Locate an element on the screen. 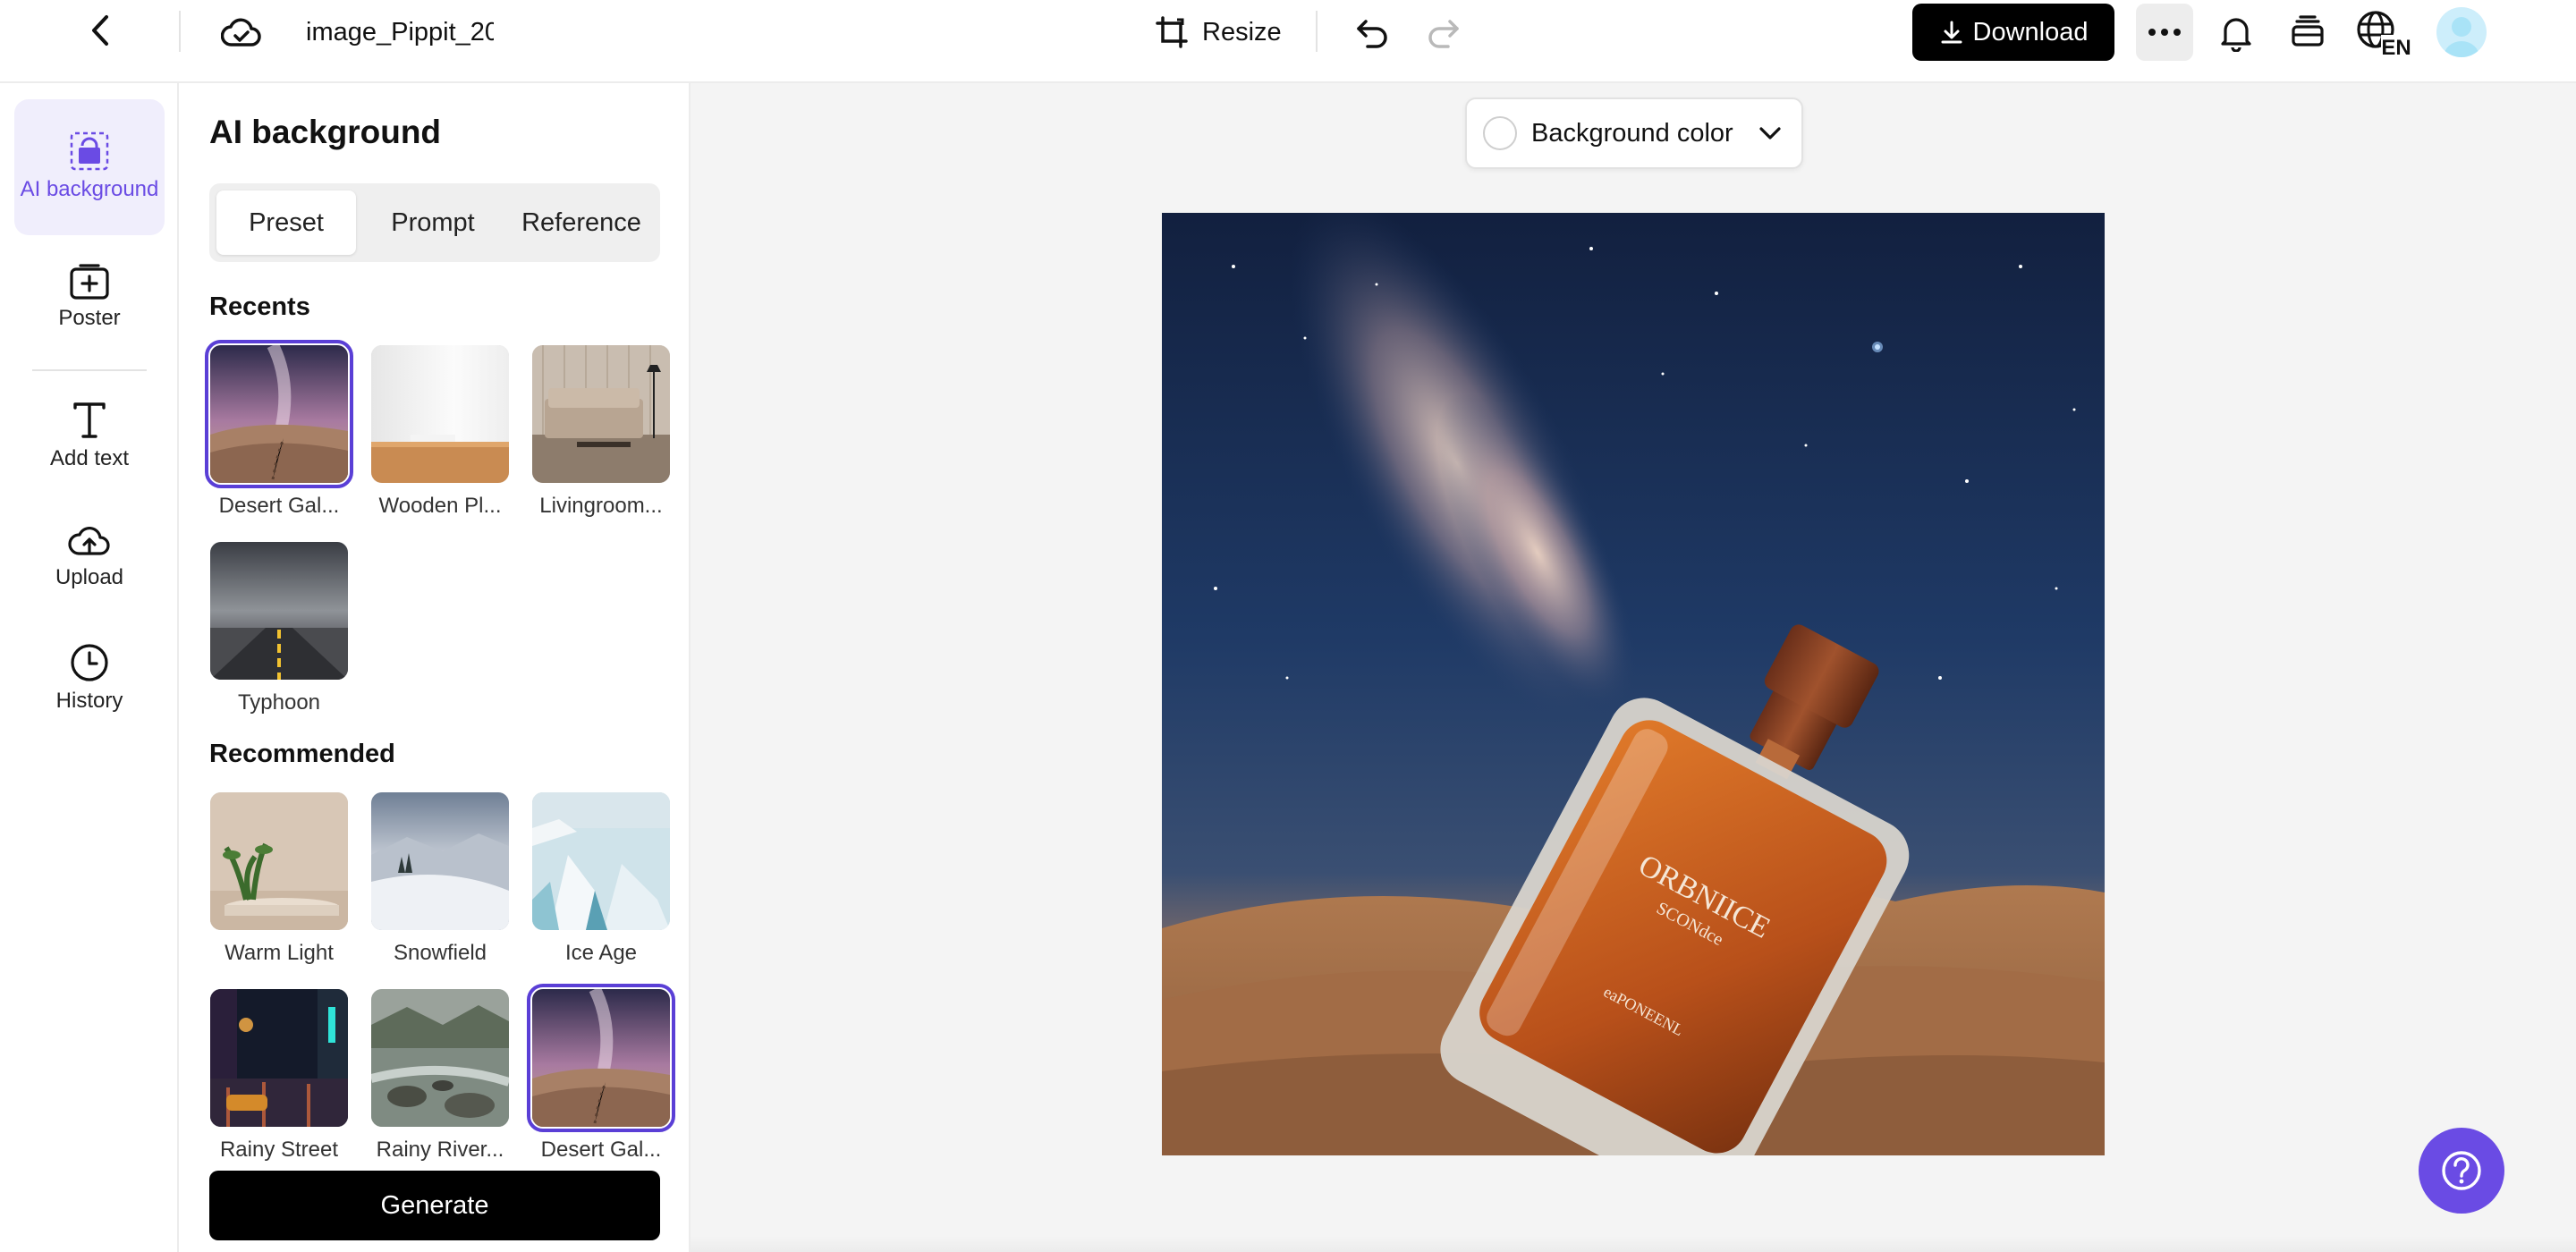 This screenshot has height=1252, width=2576. rail-item-label: AI background is located at coordinates (89, 189).